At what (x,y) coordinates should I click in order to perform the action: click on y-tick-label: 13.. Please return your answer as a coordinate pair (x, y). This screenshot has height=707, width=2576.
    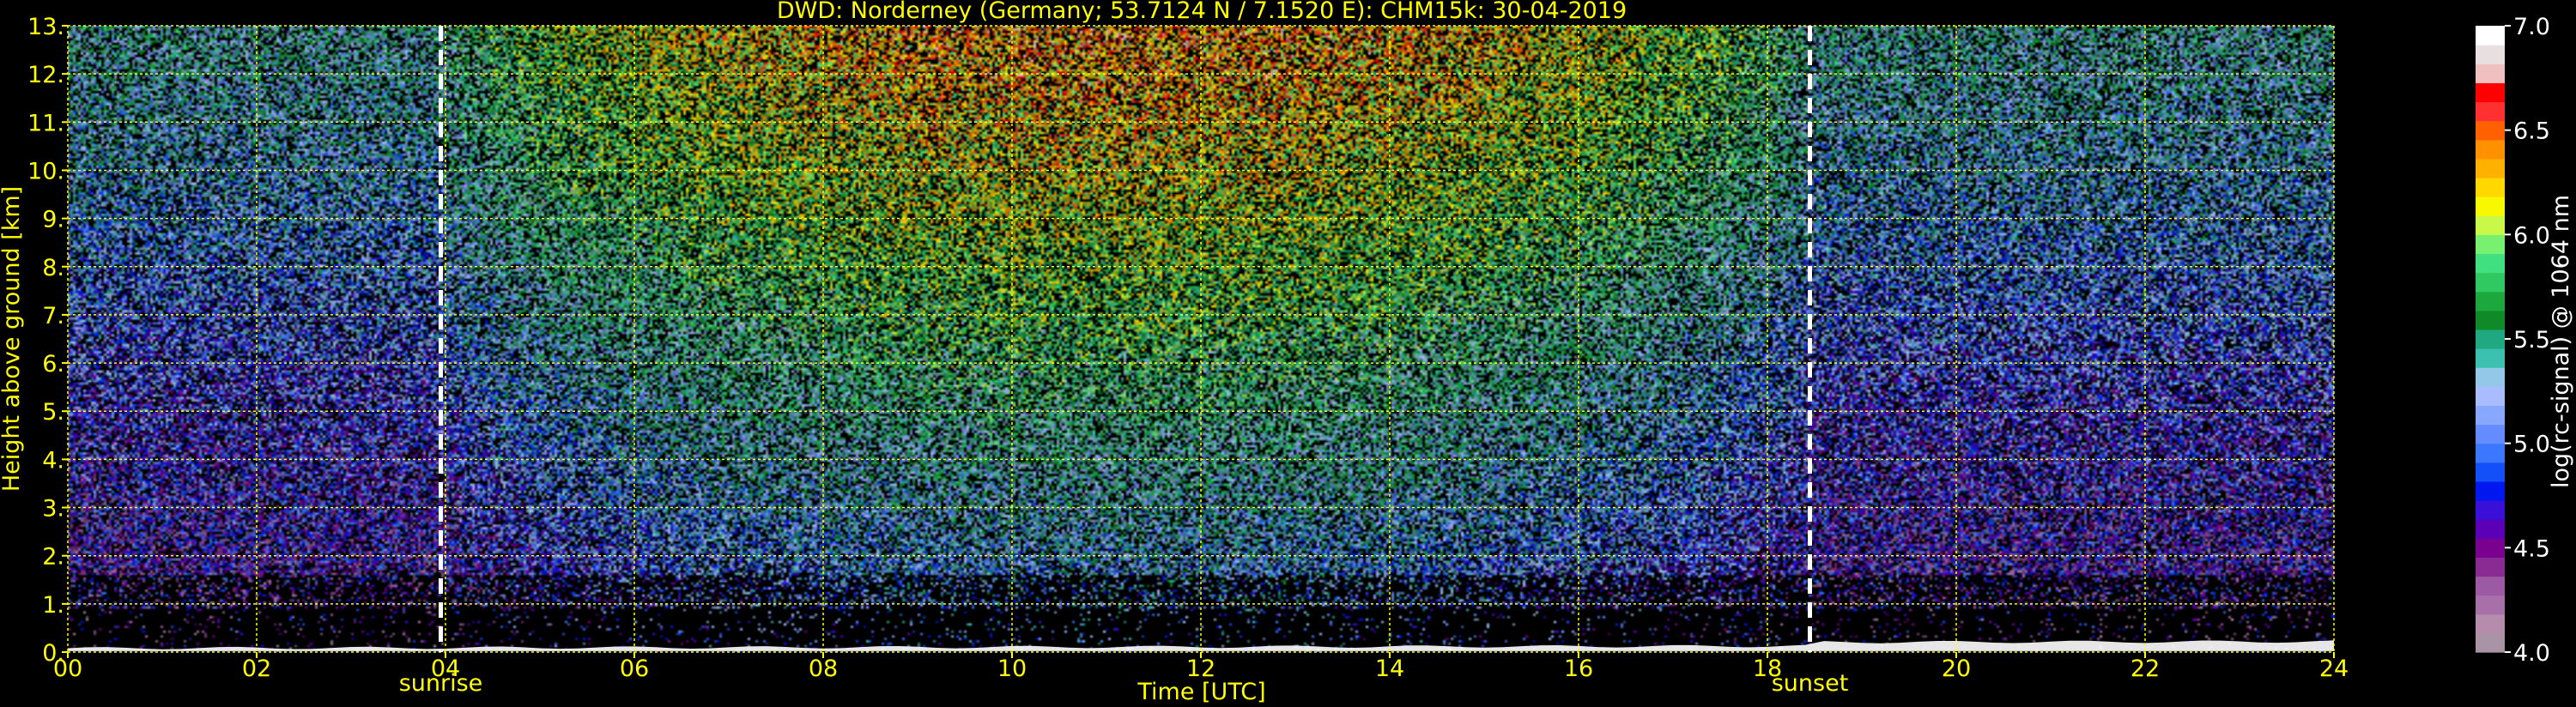
    Looking at the image, I should click on (45, 27).